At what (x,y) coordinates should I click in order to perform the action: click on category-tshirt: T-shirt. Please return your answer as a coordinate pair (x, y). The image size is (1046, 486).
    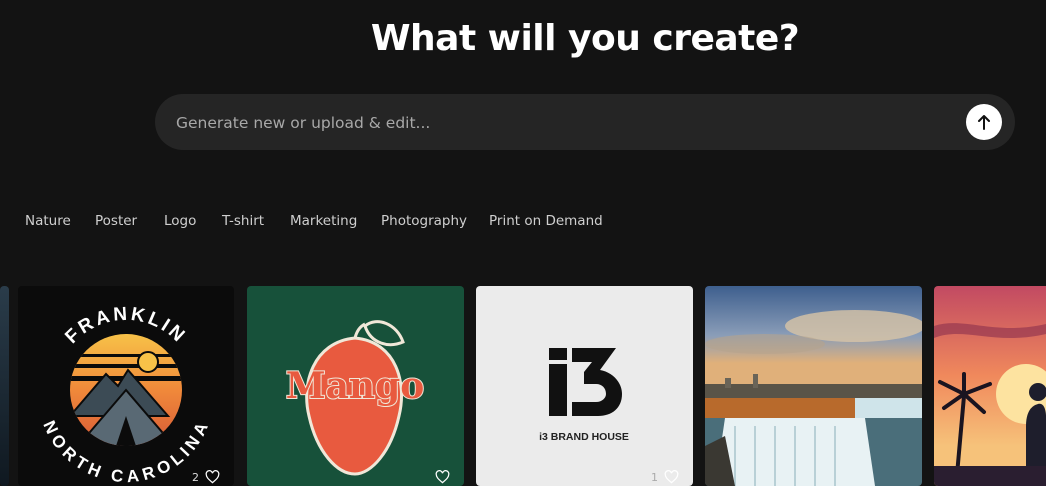
    Looking at the image, I should click on (243, 221).